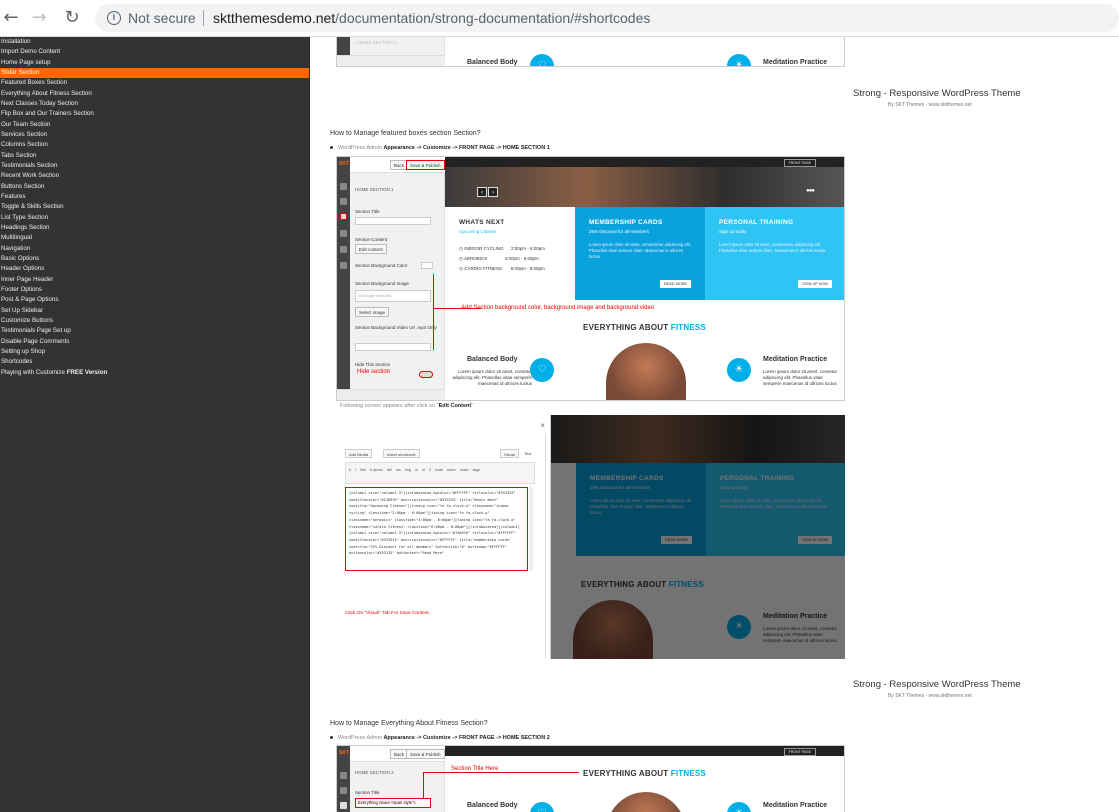 The height and width of the screenshot is (812, 1119). I want to click on hide-toggle, so click(426, 374).